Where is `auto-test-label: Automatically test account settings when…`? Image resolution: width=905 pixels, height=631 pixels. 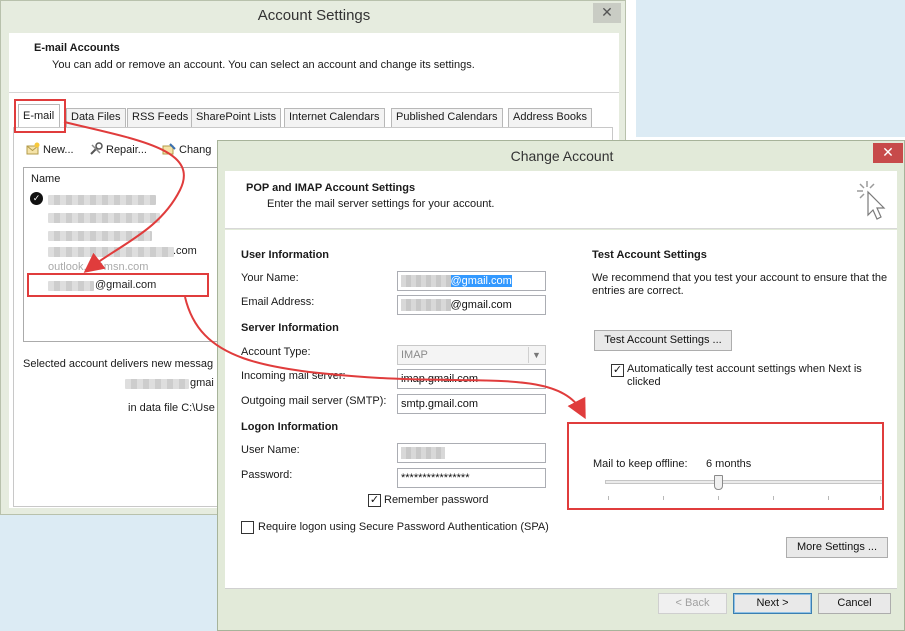 auto-test-label: Automatically test account settings when… is located at coordinates (744, 375).